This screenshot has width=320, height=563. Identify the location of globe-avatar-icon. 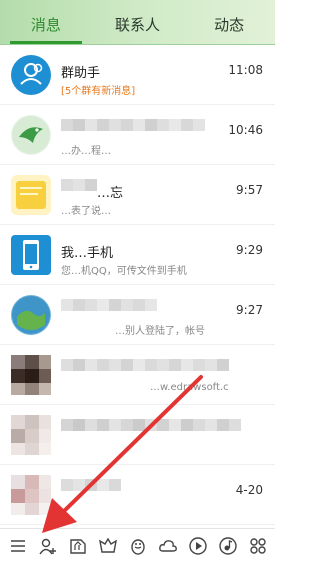
(31, 315).